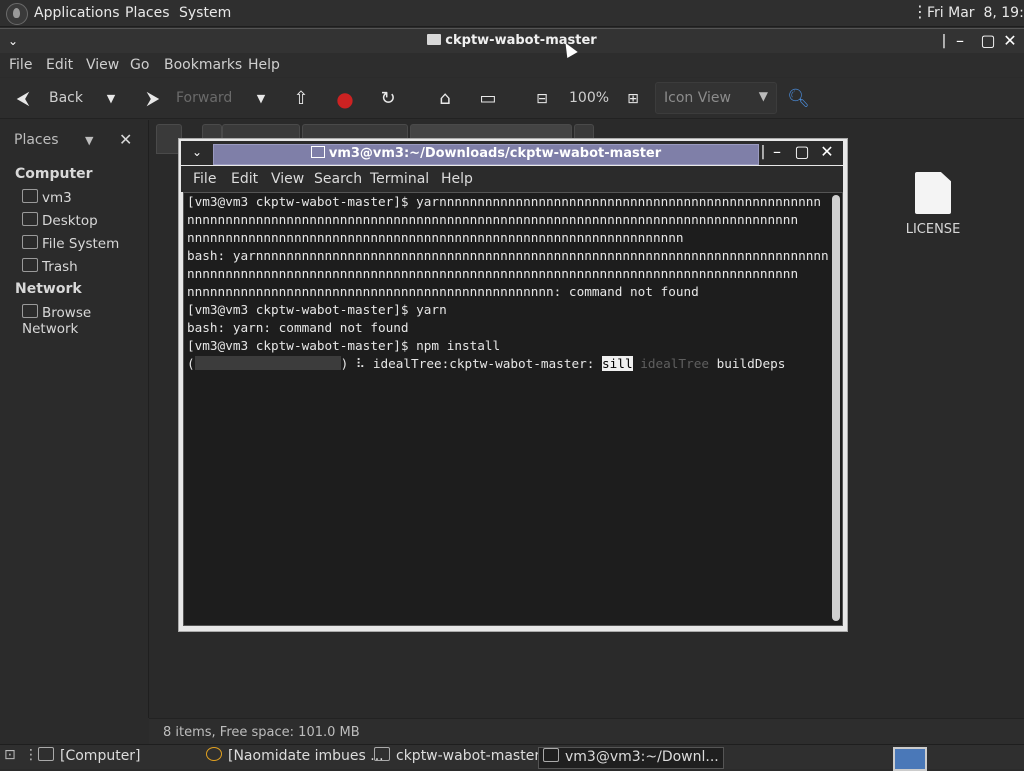 The image size is (1024, 771). Describe the element at coordinates (205, 13) in the screenshot. I see `system-menu: System` at that location.